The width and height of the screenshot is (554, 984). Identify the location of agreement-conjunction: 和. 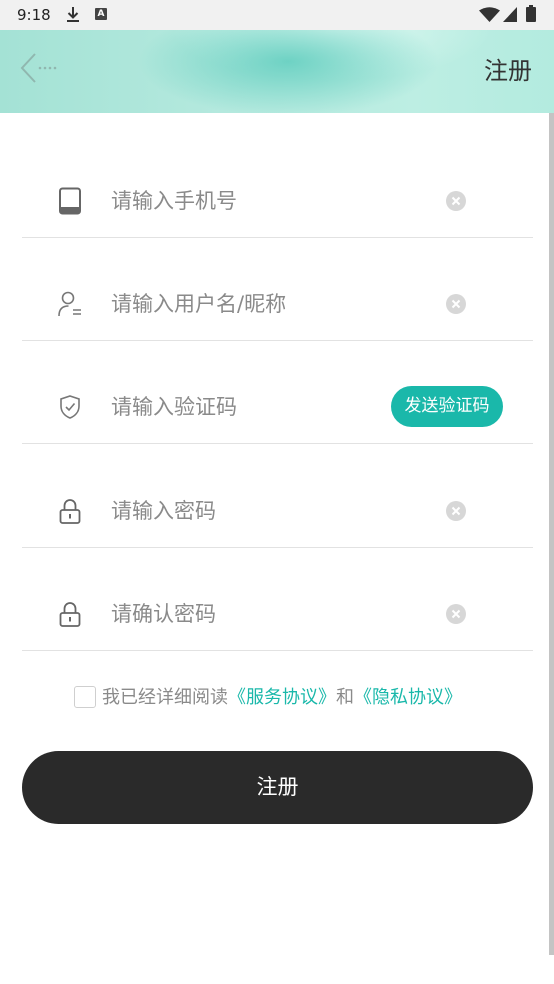
(345, 697).